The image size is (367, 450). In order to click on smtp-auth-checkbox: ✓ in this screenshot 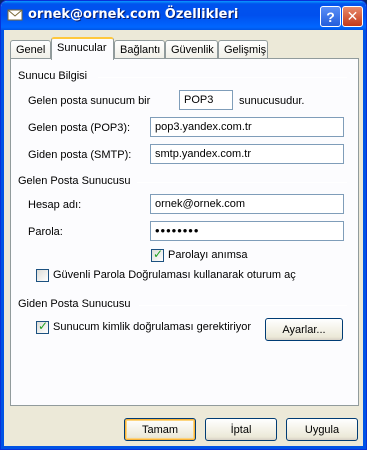, I will do `click(42, 326)`.